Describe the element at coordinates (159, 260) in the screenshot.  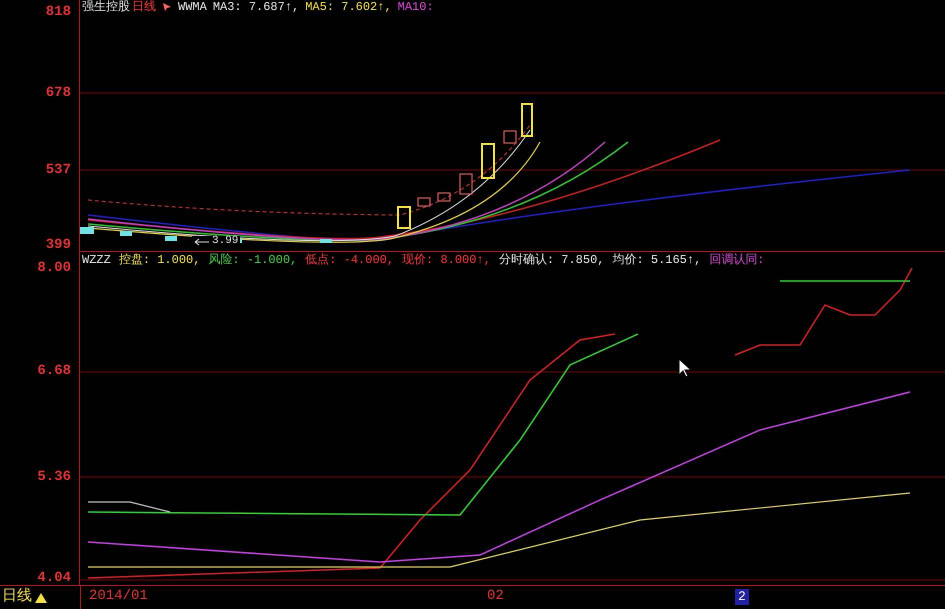
I see `legend-text: 控盘: 1.000,` at that location.